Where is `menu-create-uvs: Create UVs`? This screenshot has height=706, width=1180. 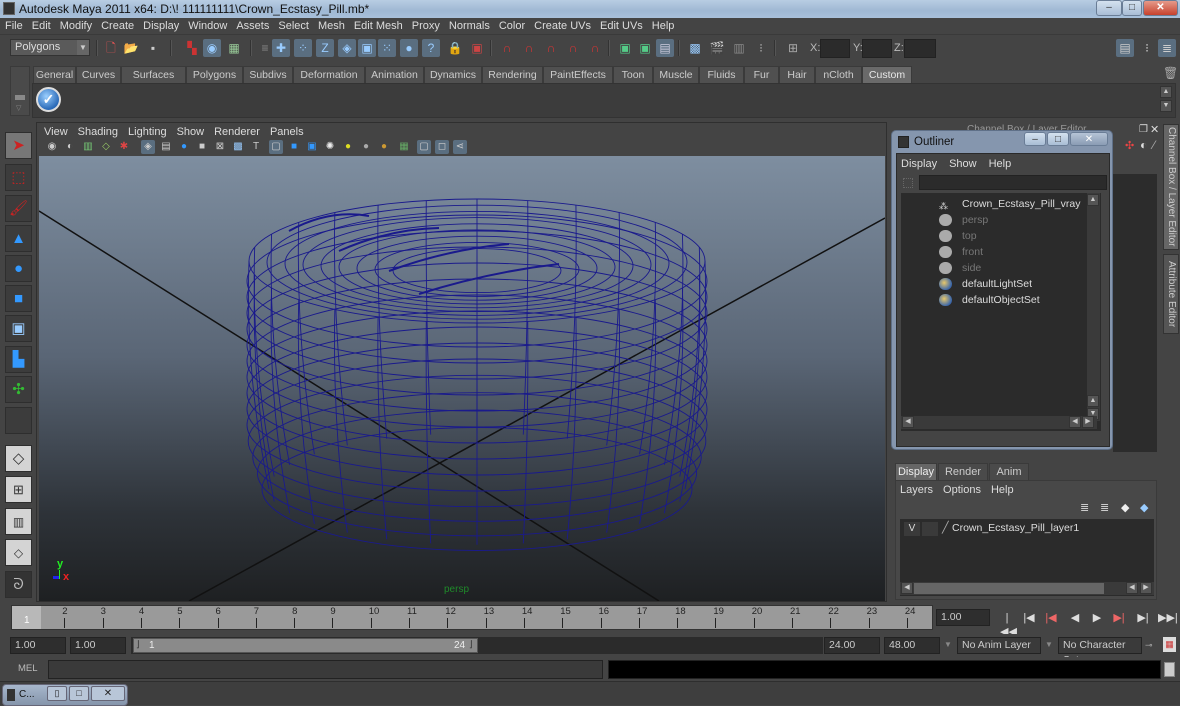 menu-create-uvs: Create UVs is located at coordinates (562, 25).